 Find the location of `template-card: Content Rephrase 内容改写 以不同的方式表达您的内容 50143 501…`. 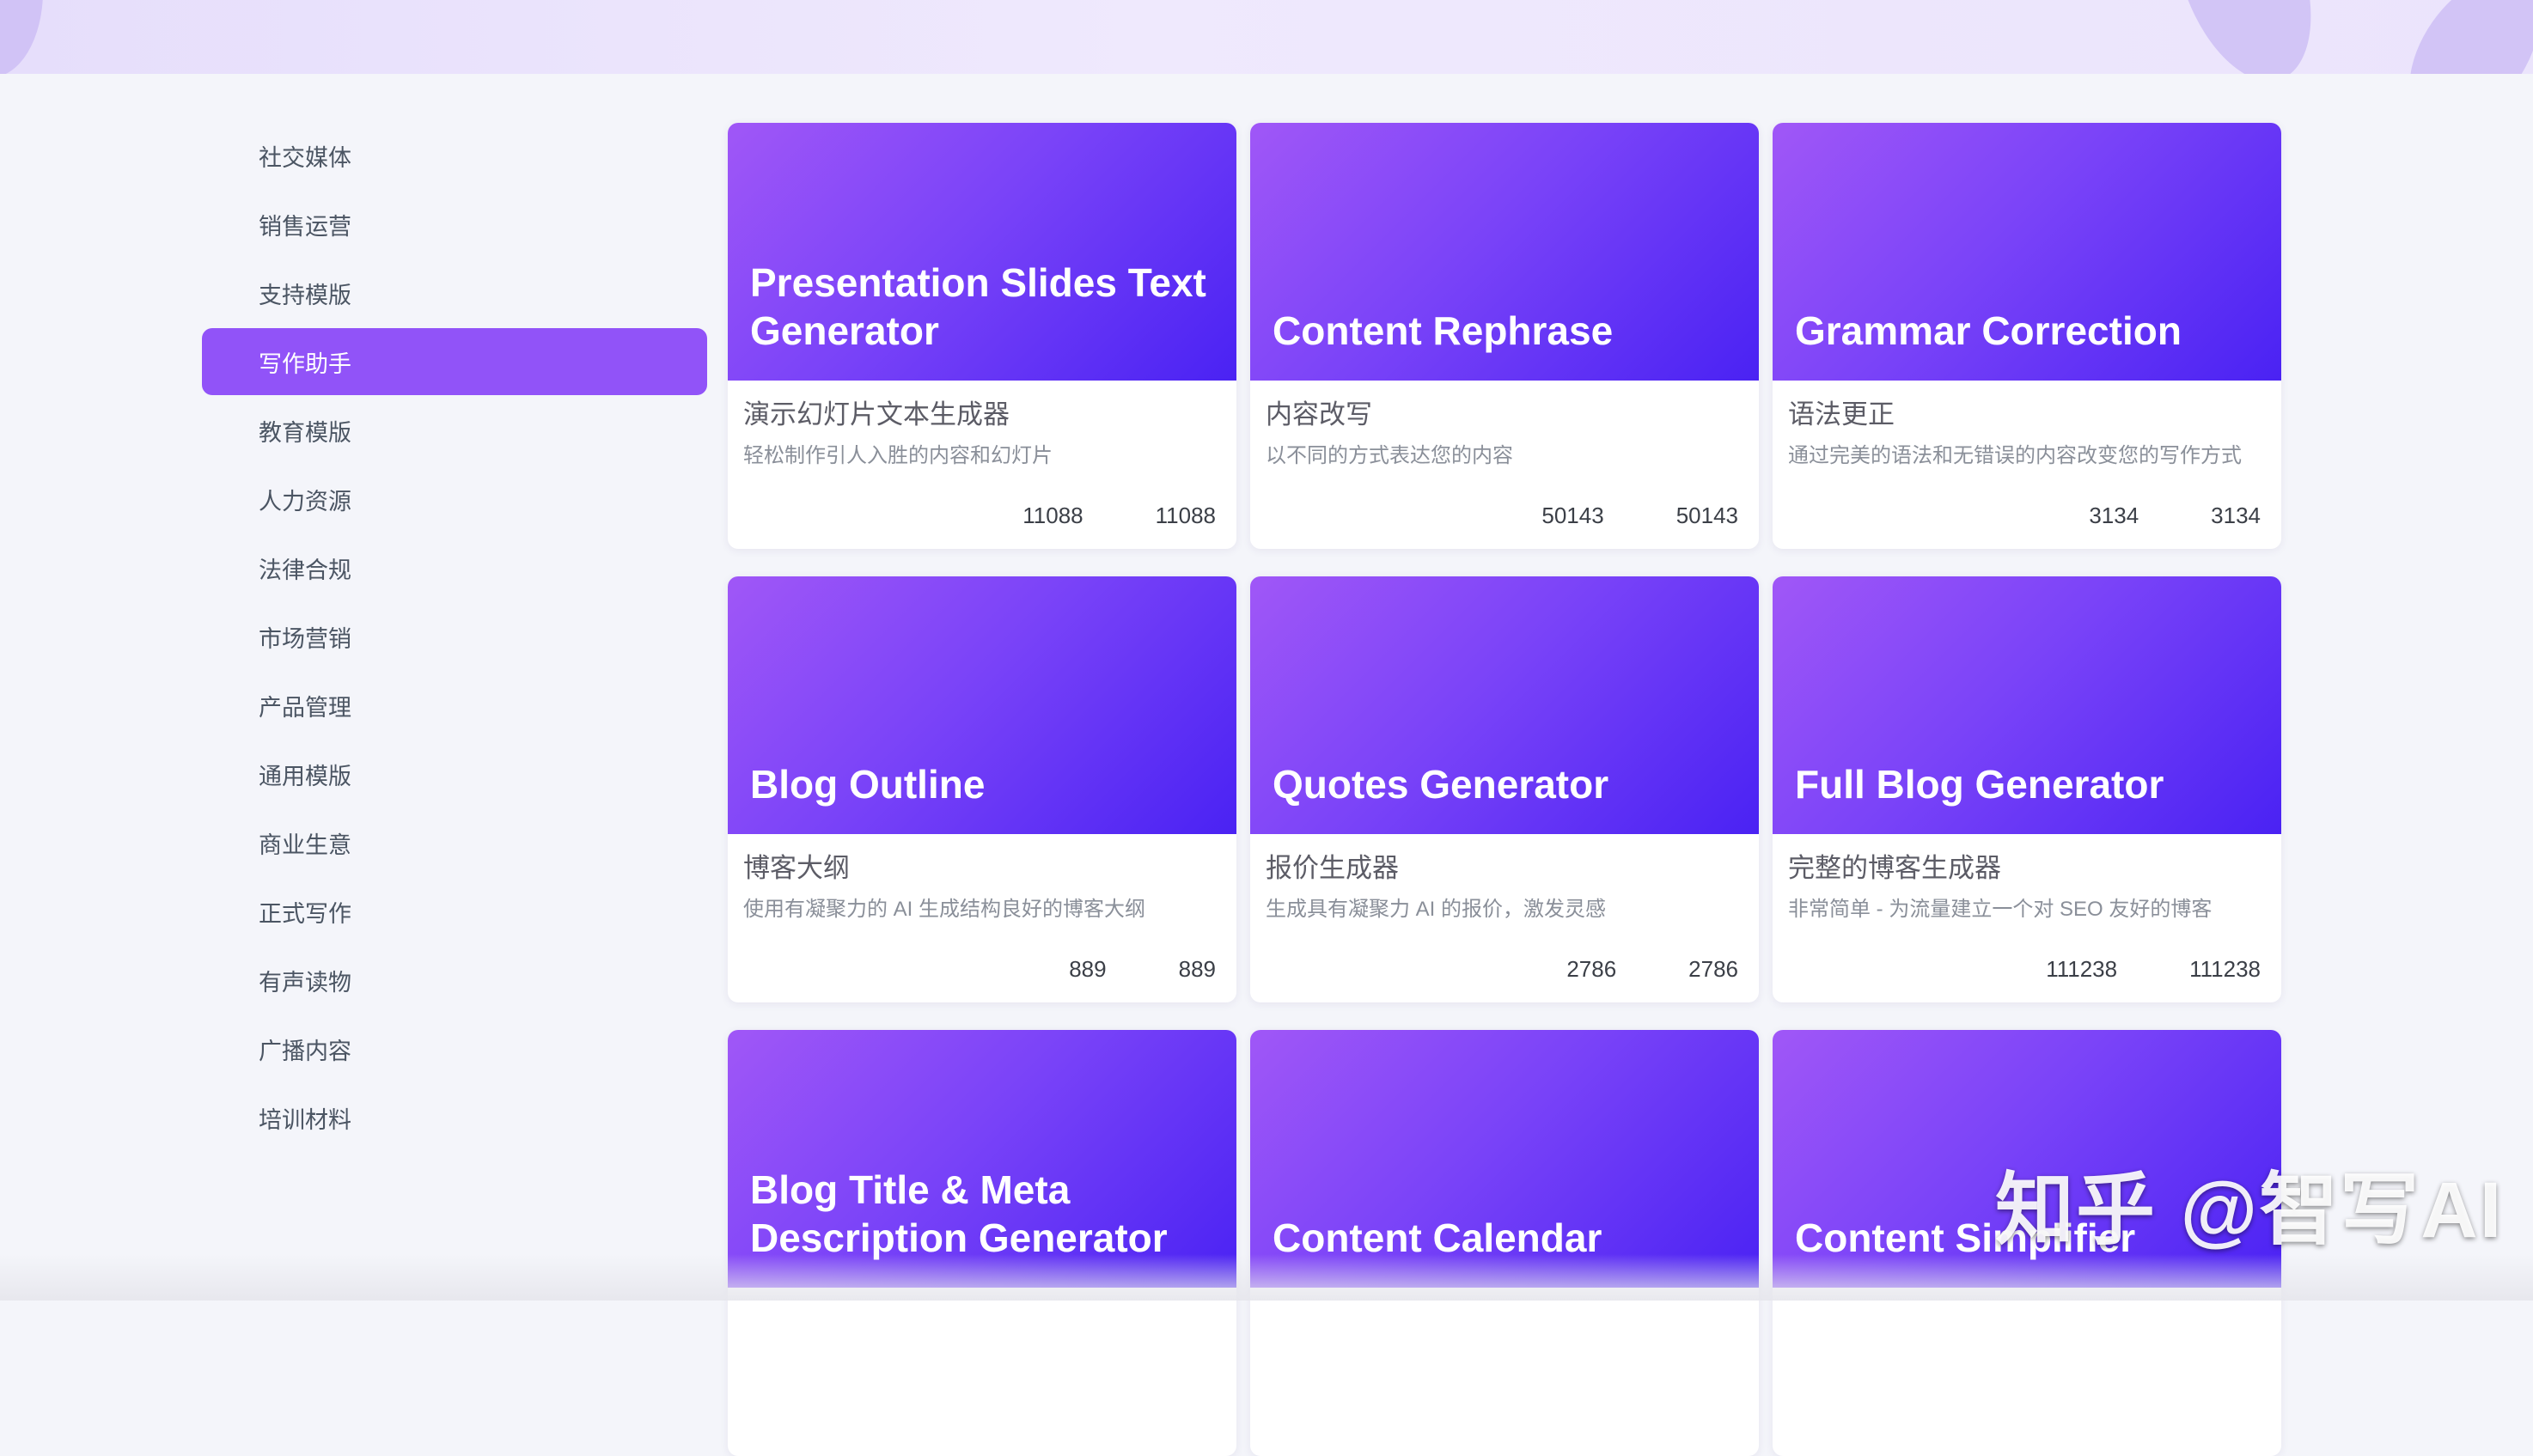

template-card: Content Rephrase 内容改写 以不同的方式表达您的内容 50143 501… is located at coordinates (1504, 336).